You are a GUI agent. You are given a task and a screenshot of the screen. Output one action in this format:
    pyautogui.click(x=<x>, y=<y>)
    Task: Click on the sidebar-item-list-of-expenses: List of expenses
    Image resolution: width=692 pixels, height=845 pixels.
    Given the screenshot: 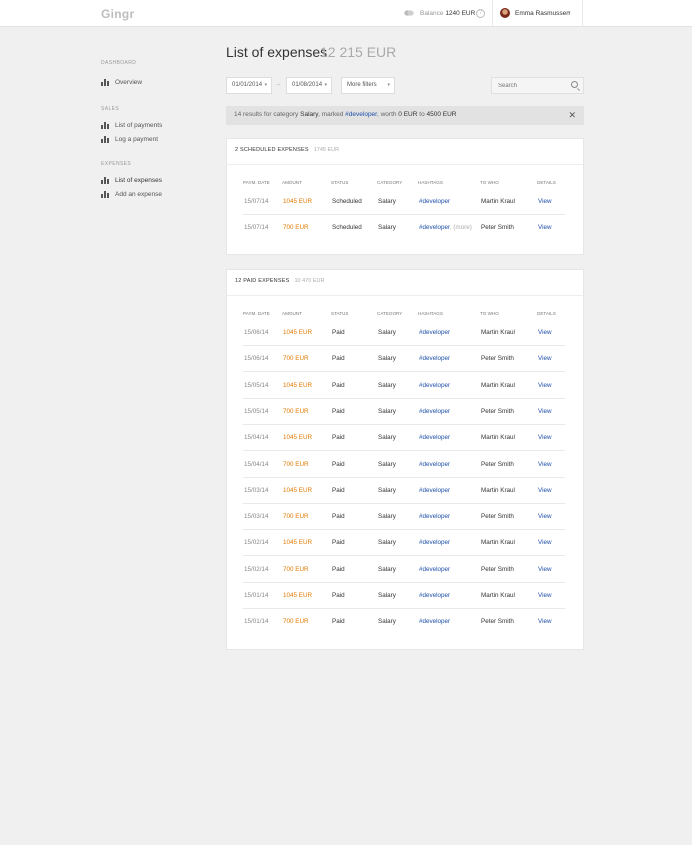 What is the action you would take?
    pyautogui.click(x=131, y=180)
    